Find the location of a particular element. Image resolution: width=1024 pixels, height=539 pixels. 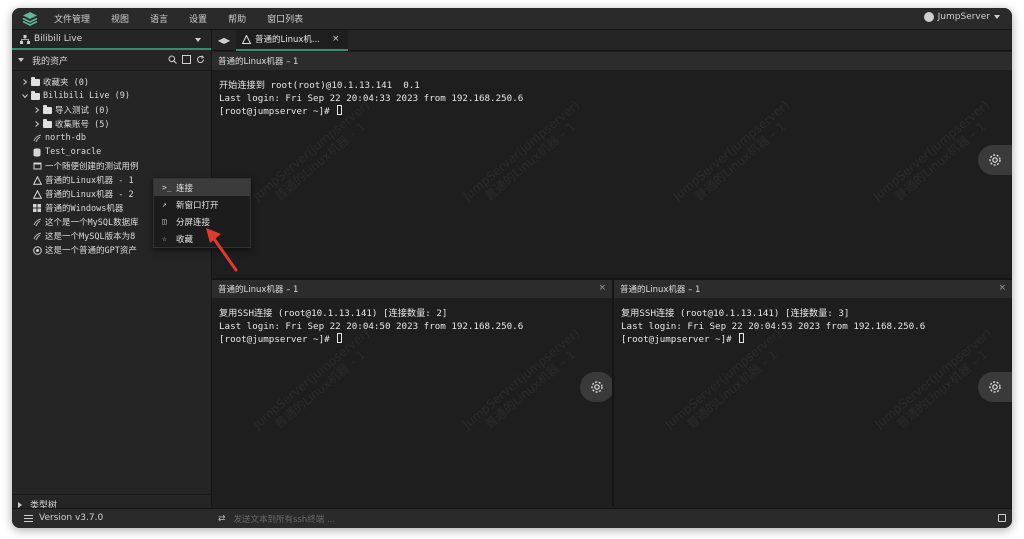

context-menu-open-new-window: ↗ 新窗口打开 is located at coordinates (202, 204).